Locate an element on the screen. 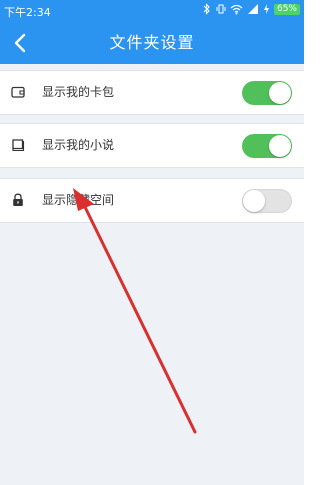 Image resolution: width=320 pixels, height=485 pixels. status-time: 下午2:34 is located at coordinates (27, 12).